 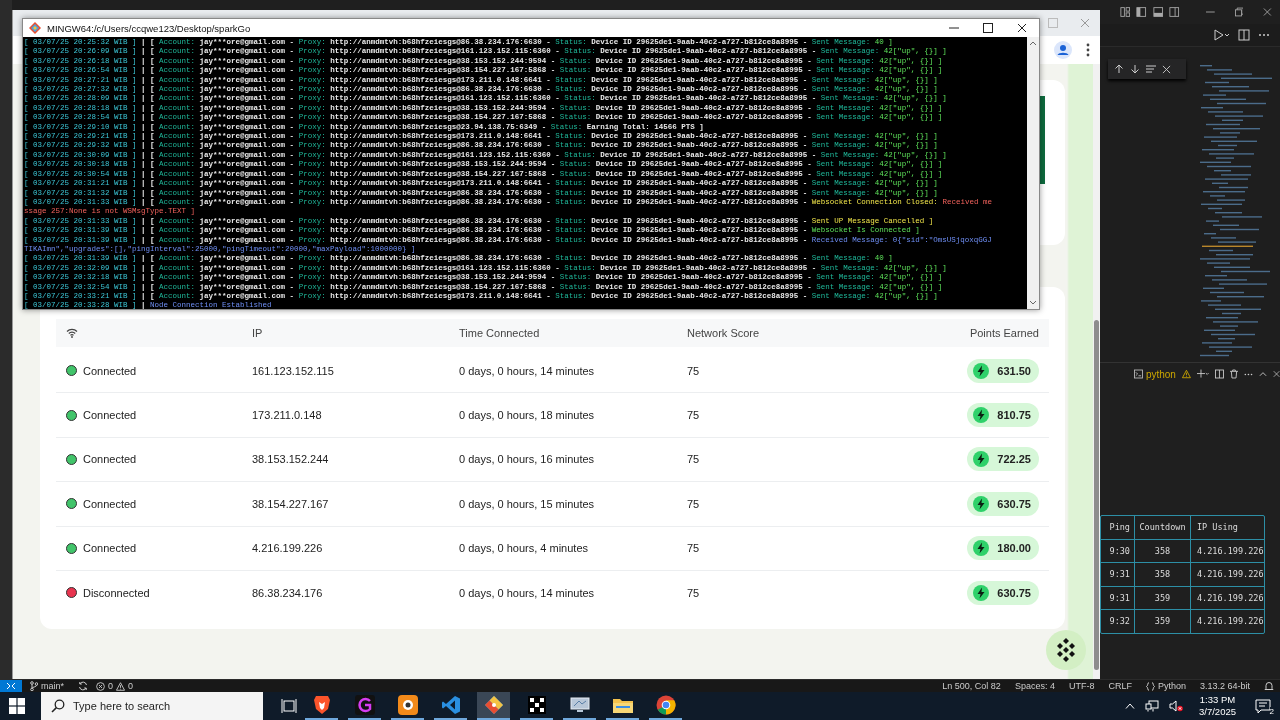 What do you see at coordinates (1222, 35) in the screenshot?
I see `run-icon` at bounding box center [1222, 35].